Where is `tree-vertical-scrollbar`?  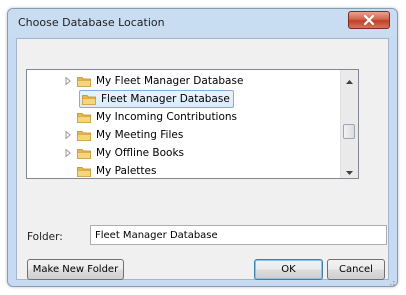
tree-vertical-scrollbar is located at coordinates (349, 124).